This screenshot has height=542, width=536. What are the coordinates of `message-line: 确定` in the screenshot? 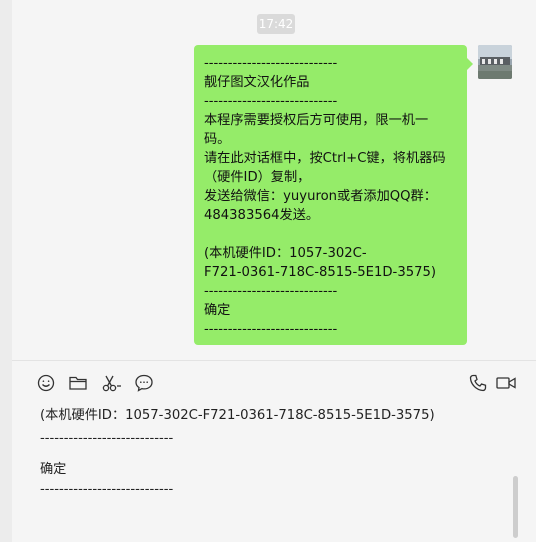 It's located at (217, 310).